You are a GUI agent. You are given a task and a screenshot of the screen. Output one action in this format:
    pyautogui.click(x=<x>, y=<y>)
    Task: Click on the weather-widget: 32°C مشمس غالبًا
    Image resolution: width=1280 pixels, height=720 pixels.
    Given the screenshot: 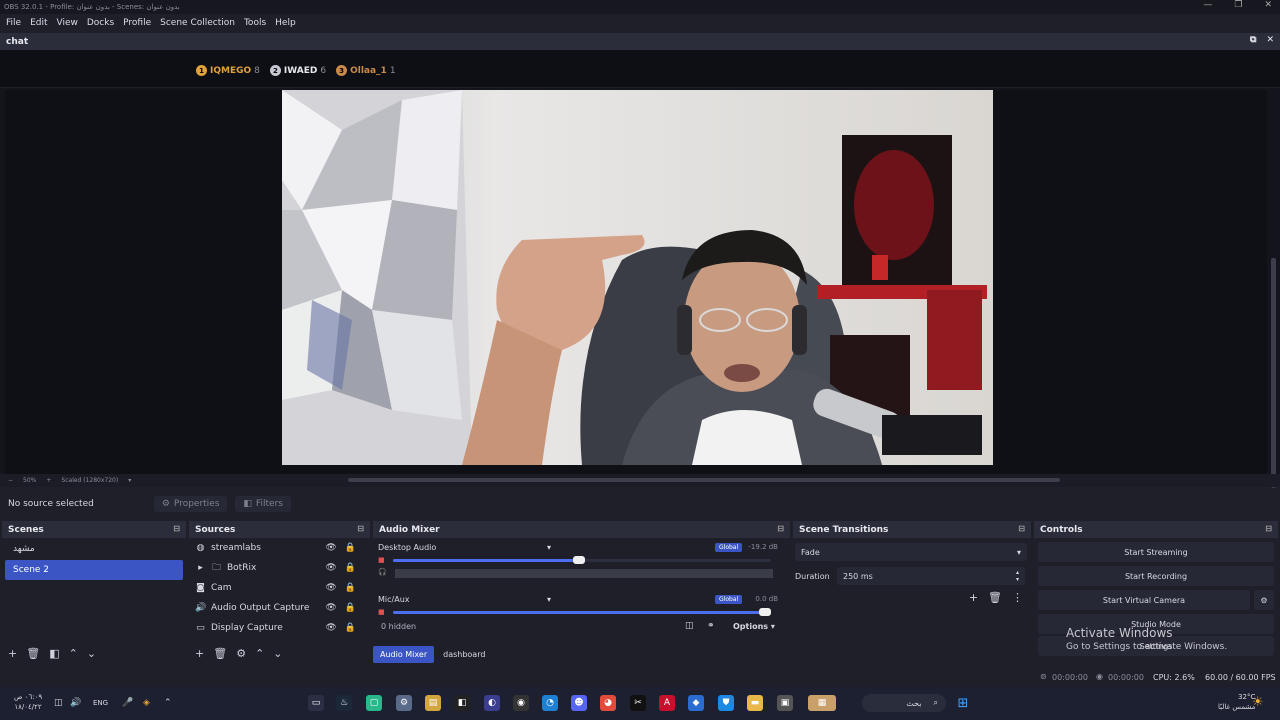 What is the action you would take?
    pyautogui.click(x=1236, y=702)
    